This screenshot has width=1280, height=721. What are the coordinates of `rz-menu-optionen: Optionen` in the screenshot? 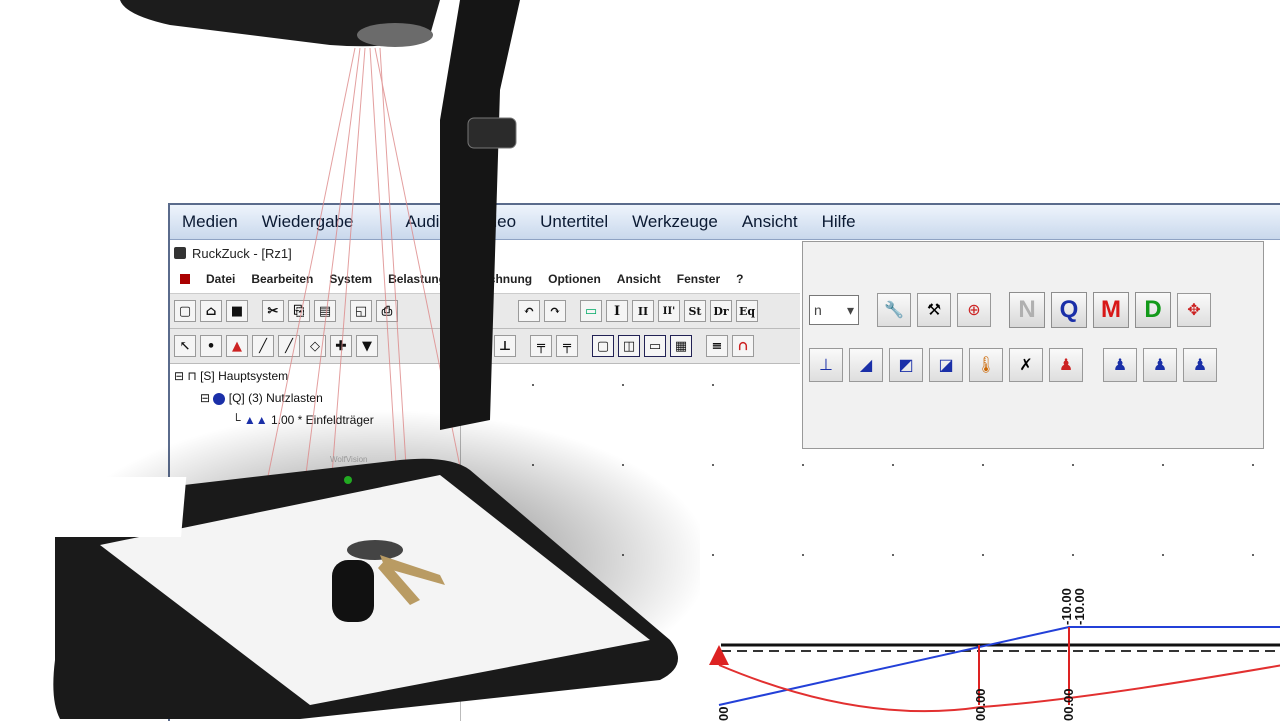 It's located at (574, 279).